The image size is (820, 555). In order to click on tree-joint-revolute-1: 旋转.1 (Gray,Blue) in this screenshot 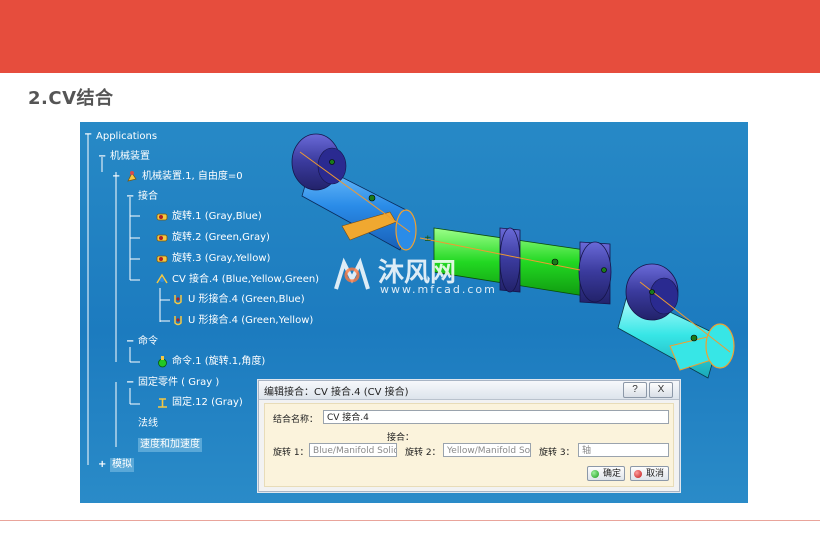, I will do `click(217, 217)`.